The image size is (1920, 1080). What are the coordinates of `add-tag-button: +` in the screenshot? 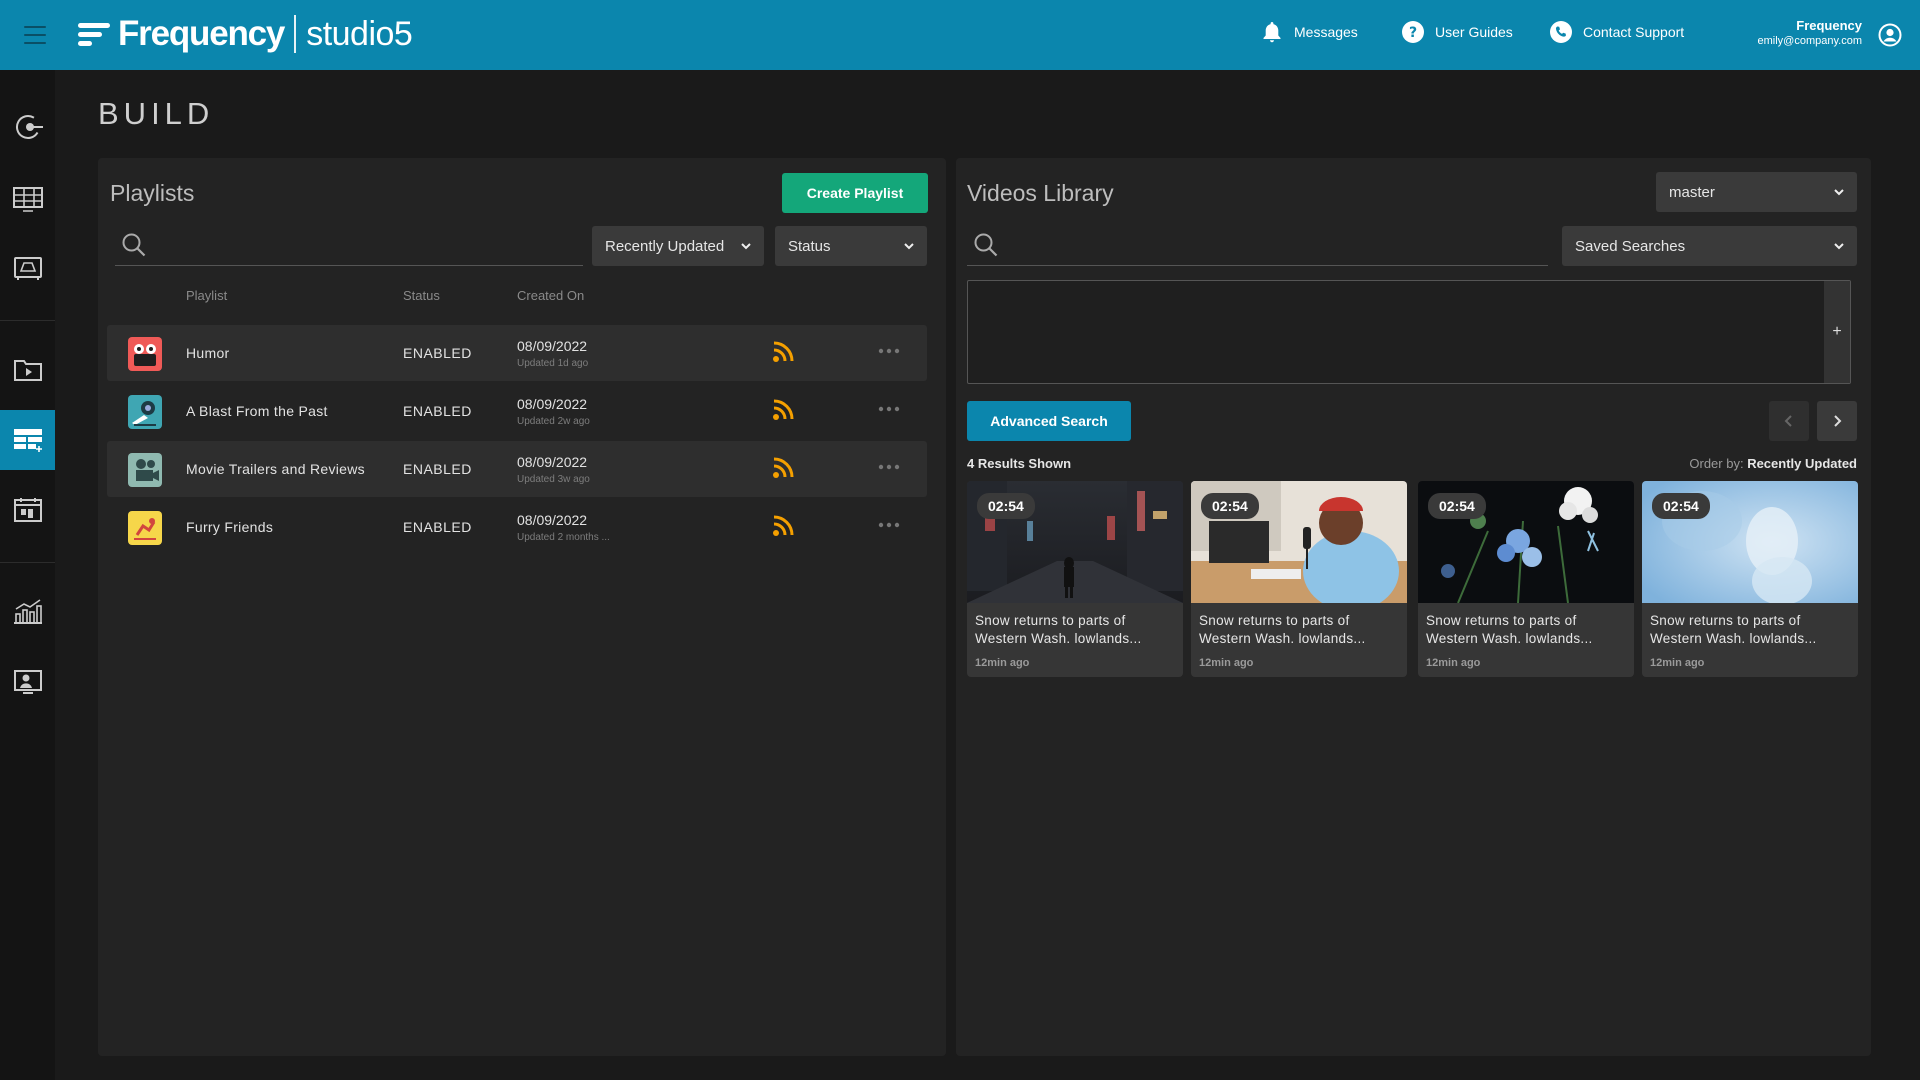 It's located at (1837, 332).